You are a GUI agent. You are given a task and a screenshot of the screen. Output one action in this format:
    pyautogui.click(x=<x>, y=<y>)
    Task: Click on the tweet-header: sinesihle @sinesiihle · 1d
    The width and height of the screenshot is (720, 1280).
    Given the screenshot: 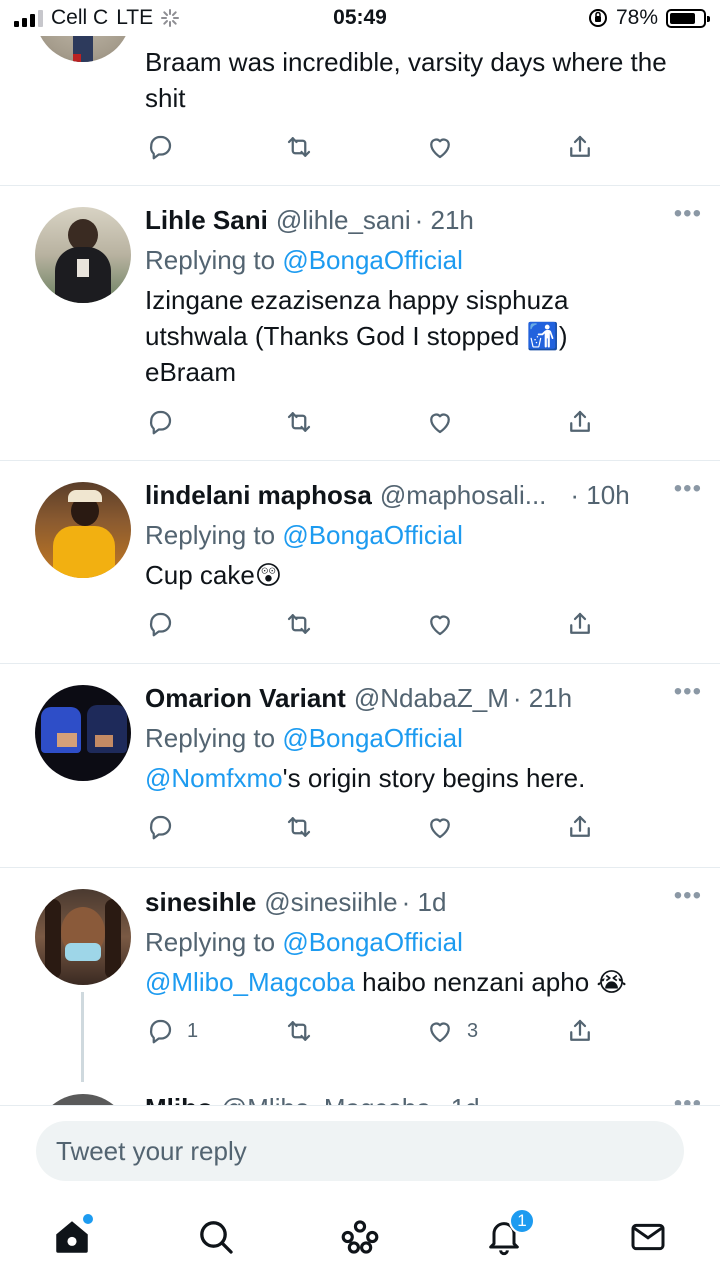 What is the action you would take?
    pyautogui.click(x=420, y=902)
    